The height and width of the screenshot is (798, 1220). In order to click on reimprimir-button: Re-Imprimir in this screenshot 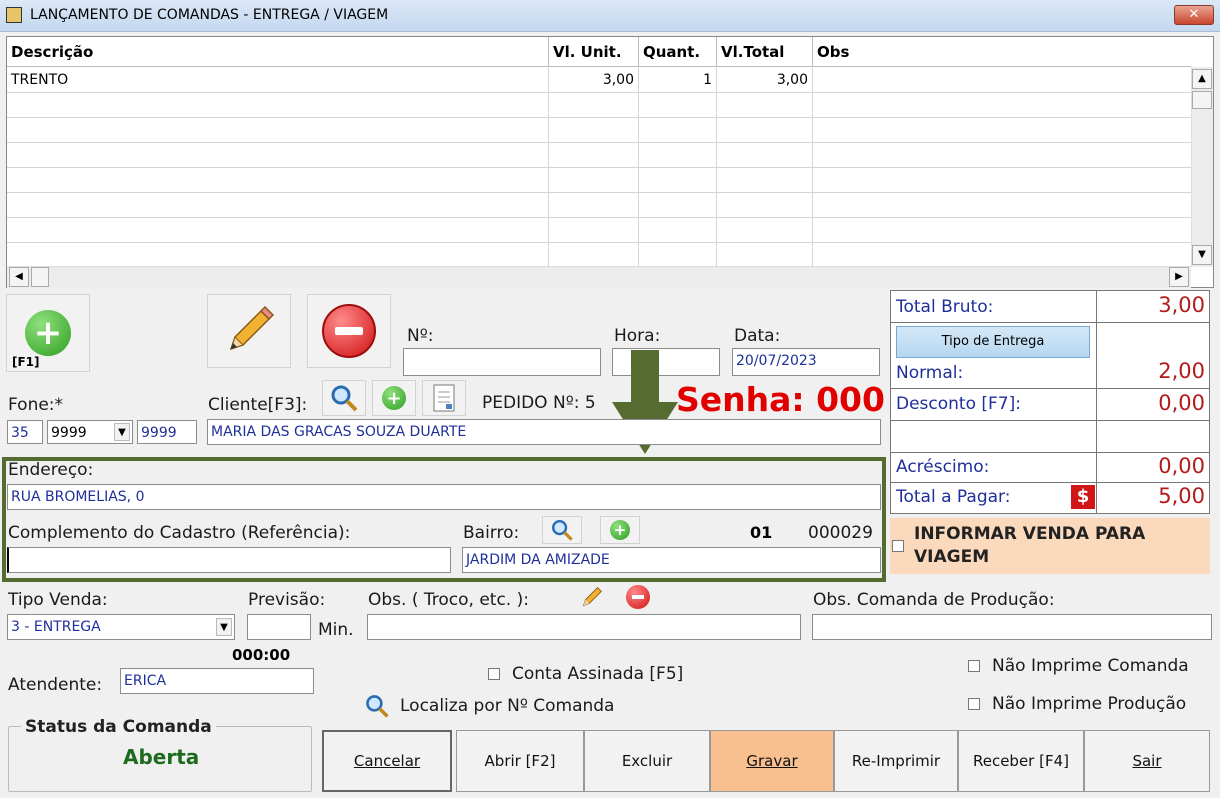, I will do `click(896, 761)`.